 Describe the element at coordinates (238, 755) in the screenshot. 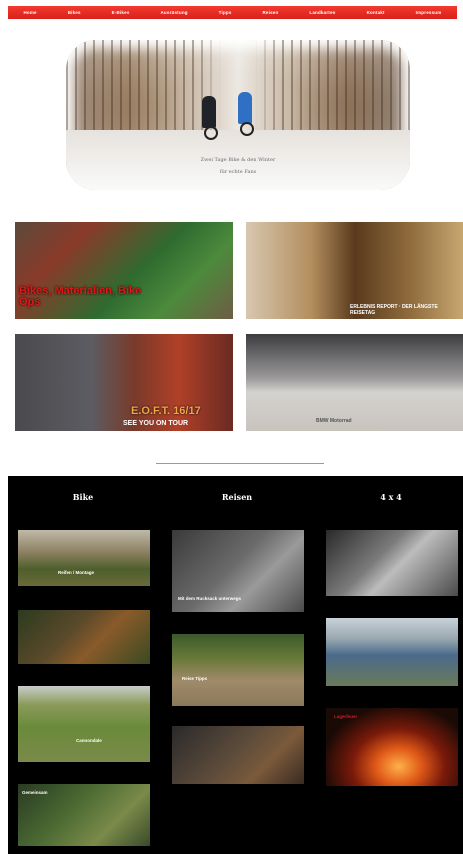

I see `reisen-thumb` at that location.